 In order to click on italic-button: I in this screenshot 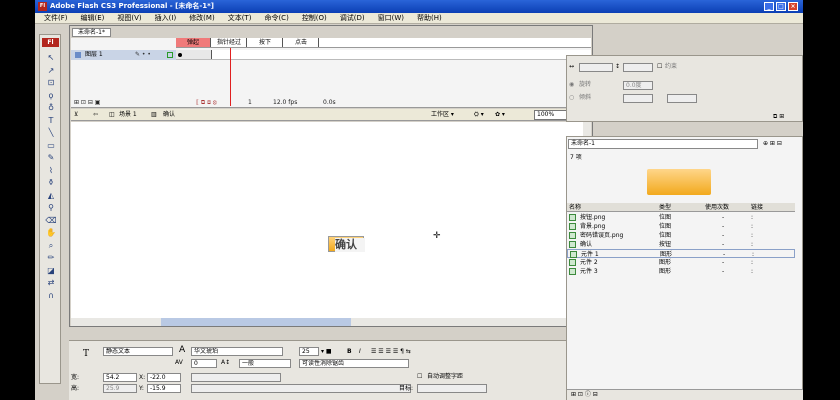, I will do `click(360, 351)`.